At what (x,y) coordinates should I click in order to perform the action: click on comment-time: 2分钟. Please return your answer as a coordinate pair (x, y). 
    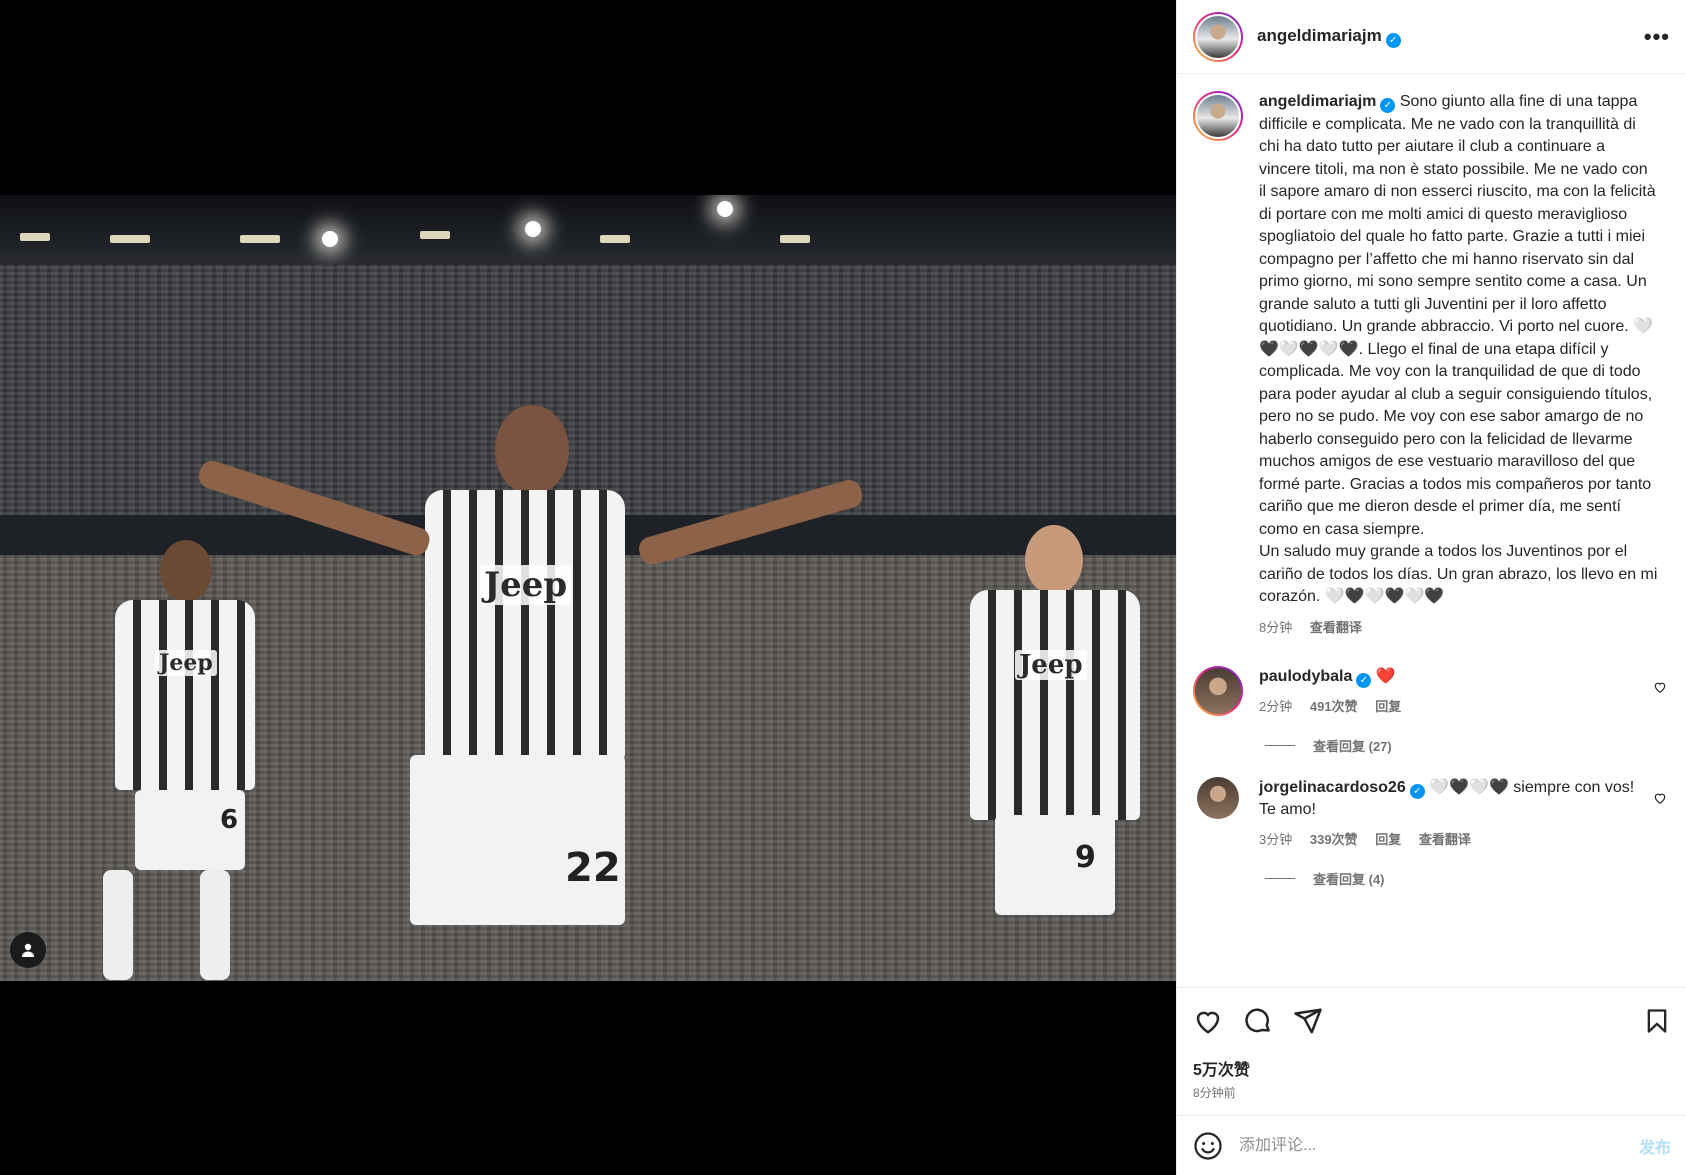
    Looking at the image, I should click on (1276, 706).